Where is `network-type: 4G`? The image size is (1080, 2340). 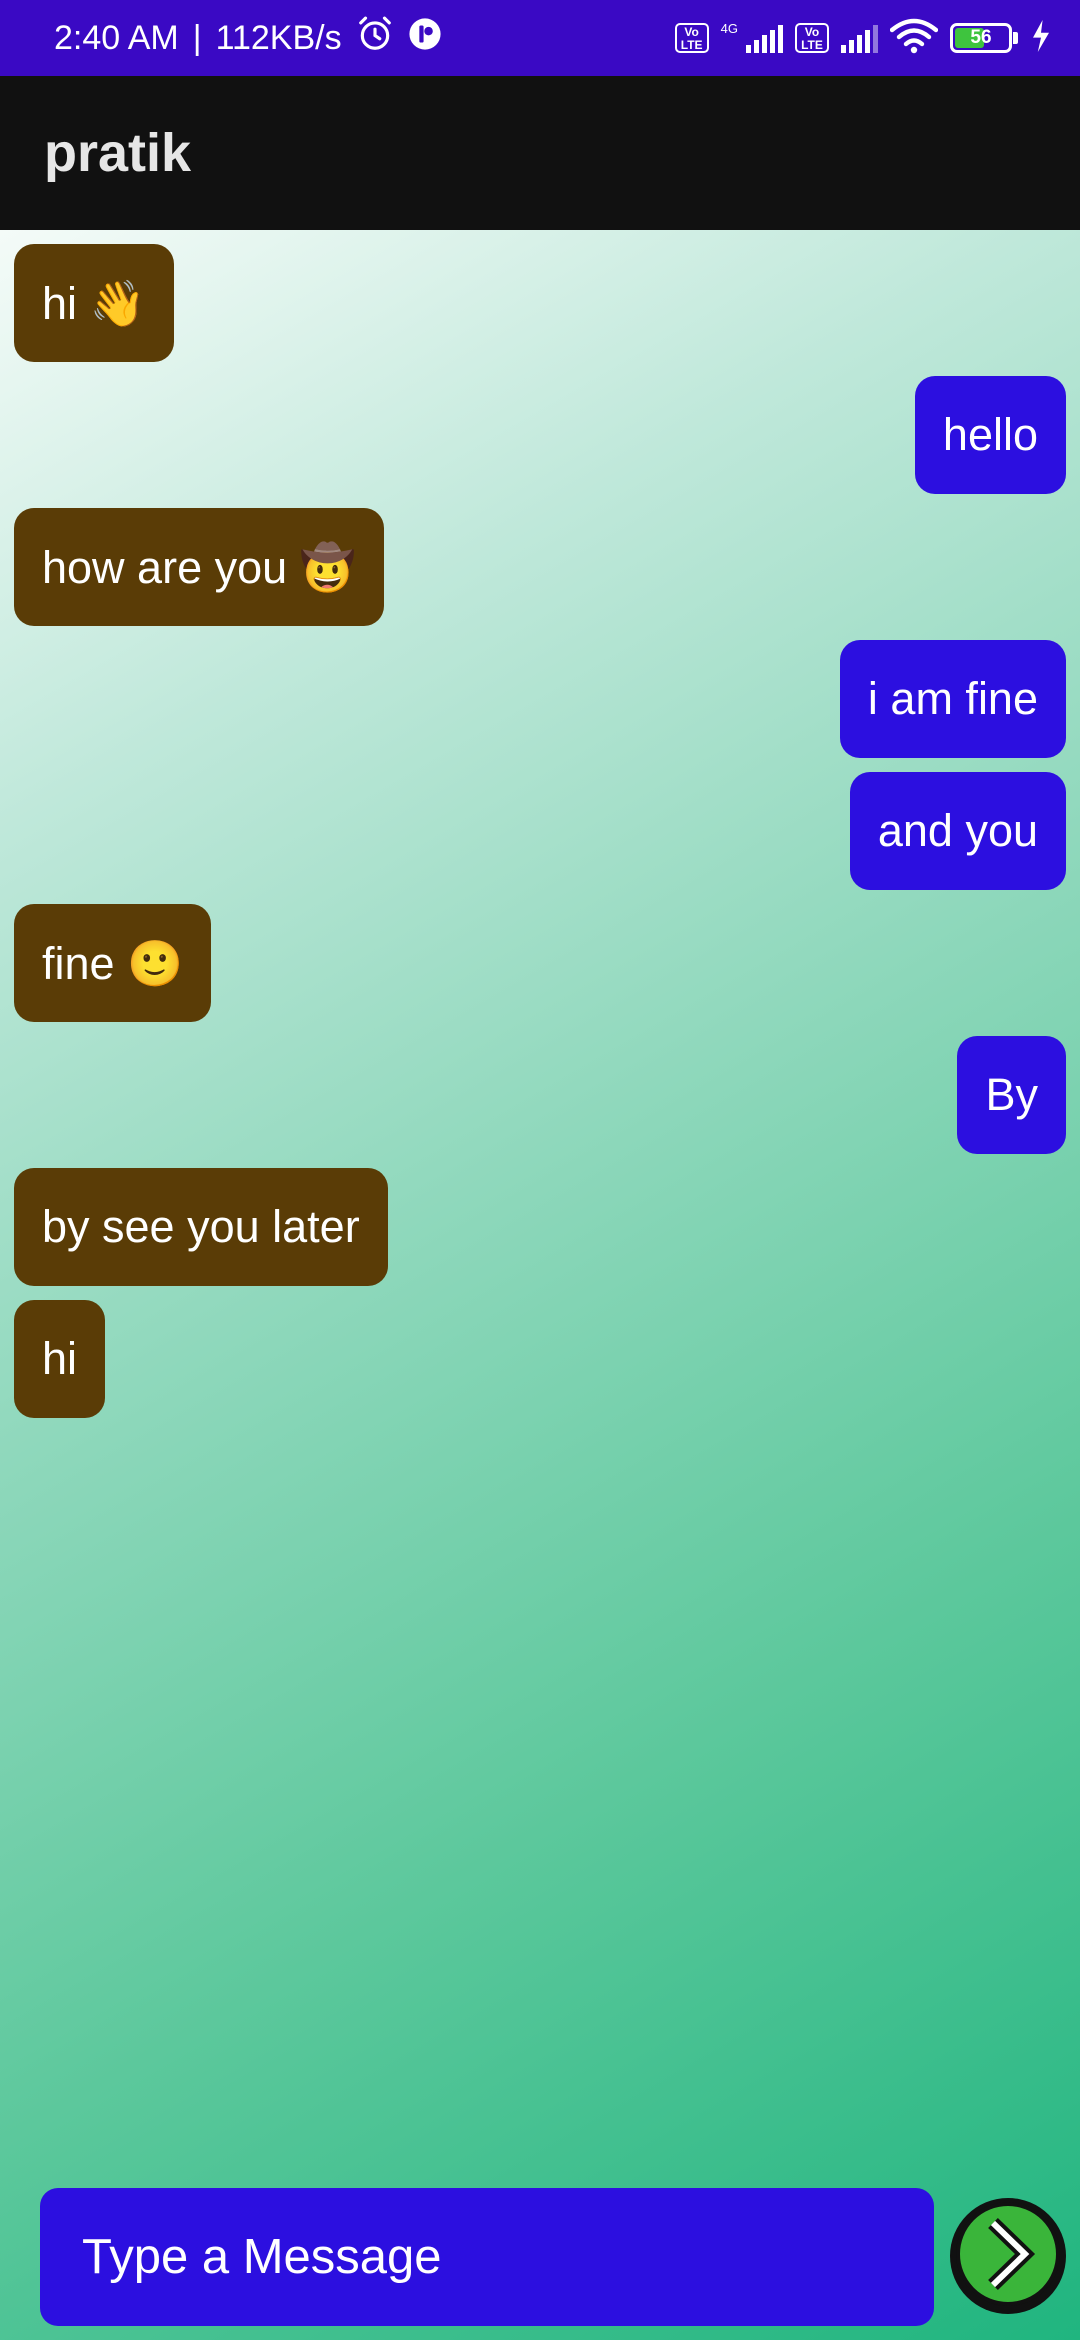
network-type: 4G is located at coordinates (729, 28).